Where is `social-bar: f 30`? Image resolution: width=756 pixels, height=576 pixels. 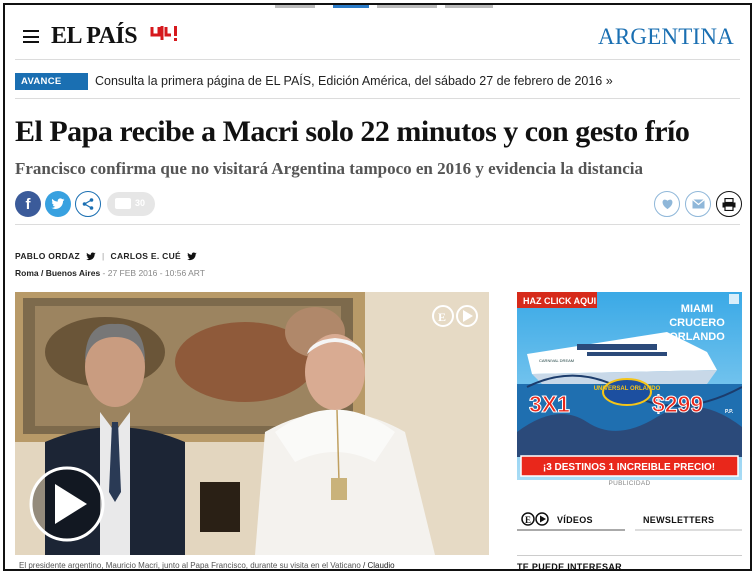
social-bar: f 30 is located at coordinates (380, 204).